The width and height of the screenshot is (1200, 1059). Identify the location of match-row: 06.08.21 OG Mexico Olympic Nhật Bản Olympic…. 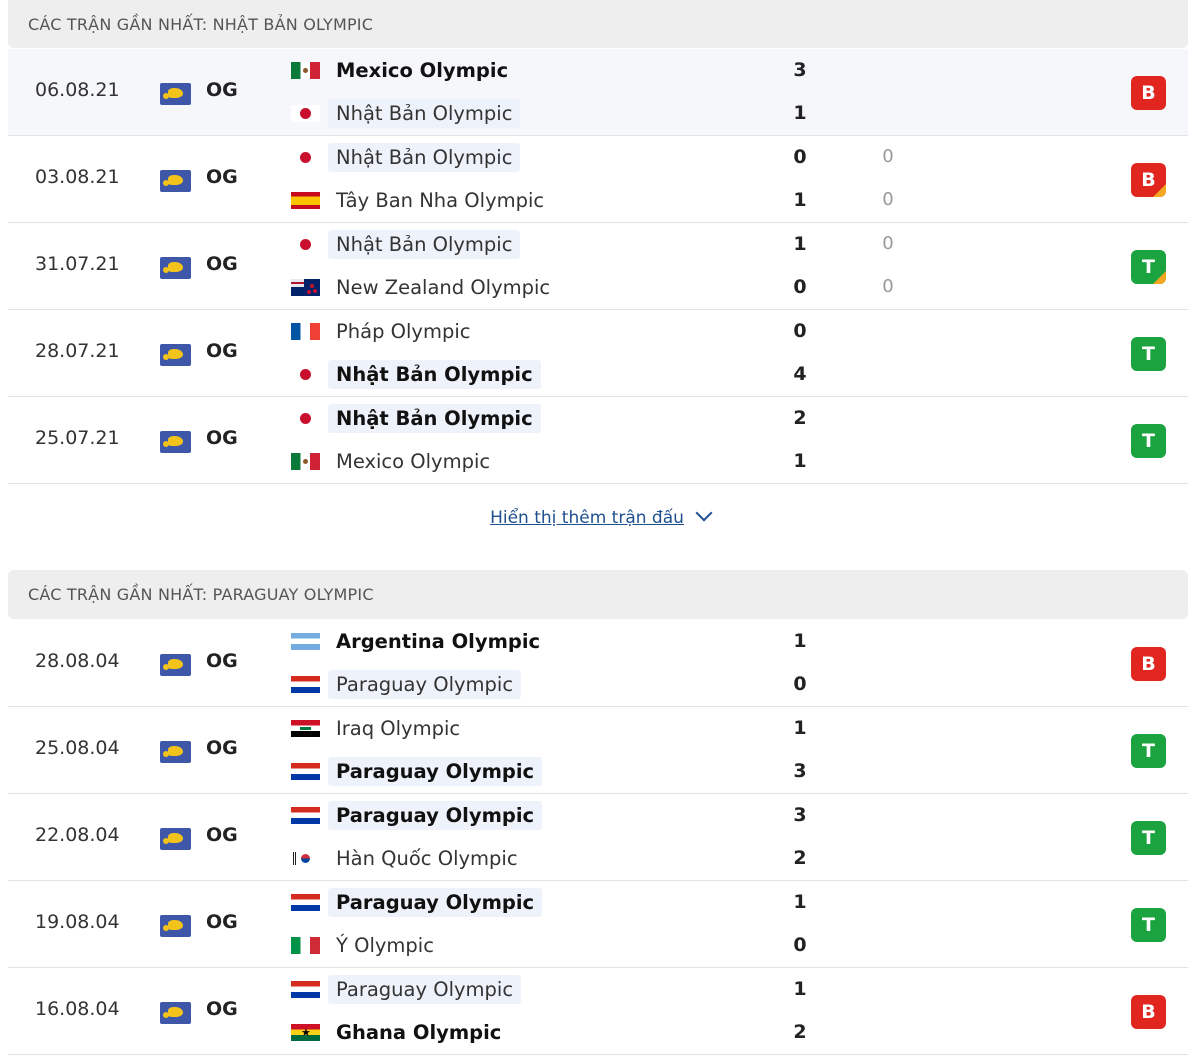
(598, 92).